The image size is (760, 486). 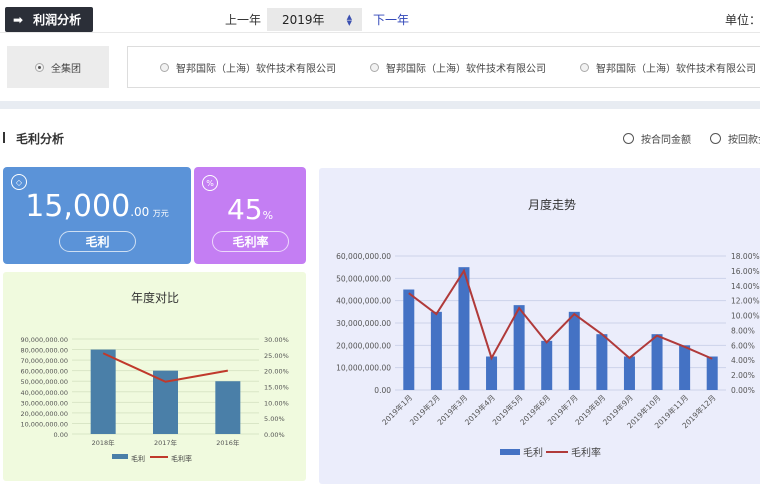 I want to click on y2-tick-label: 6.00%, so click(x=743, y=345).